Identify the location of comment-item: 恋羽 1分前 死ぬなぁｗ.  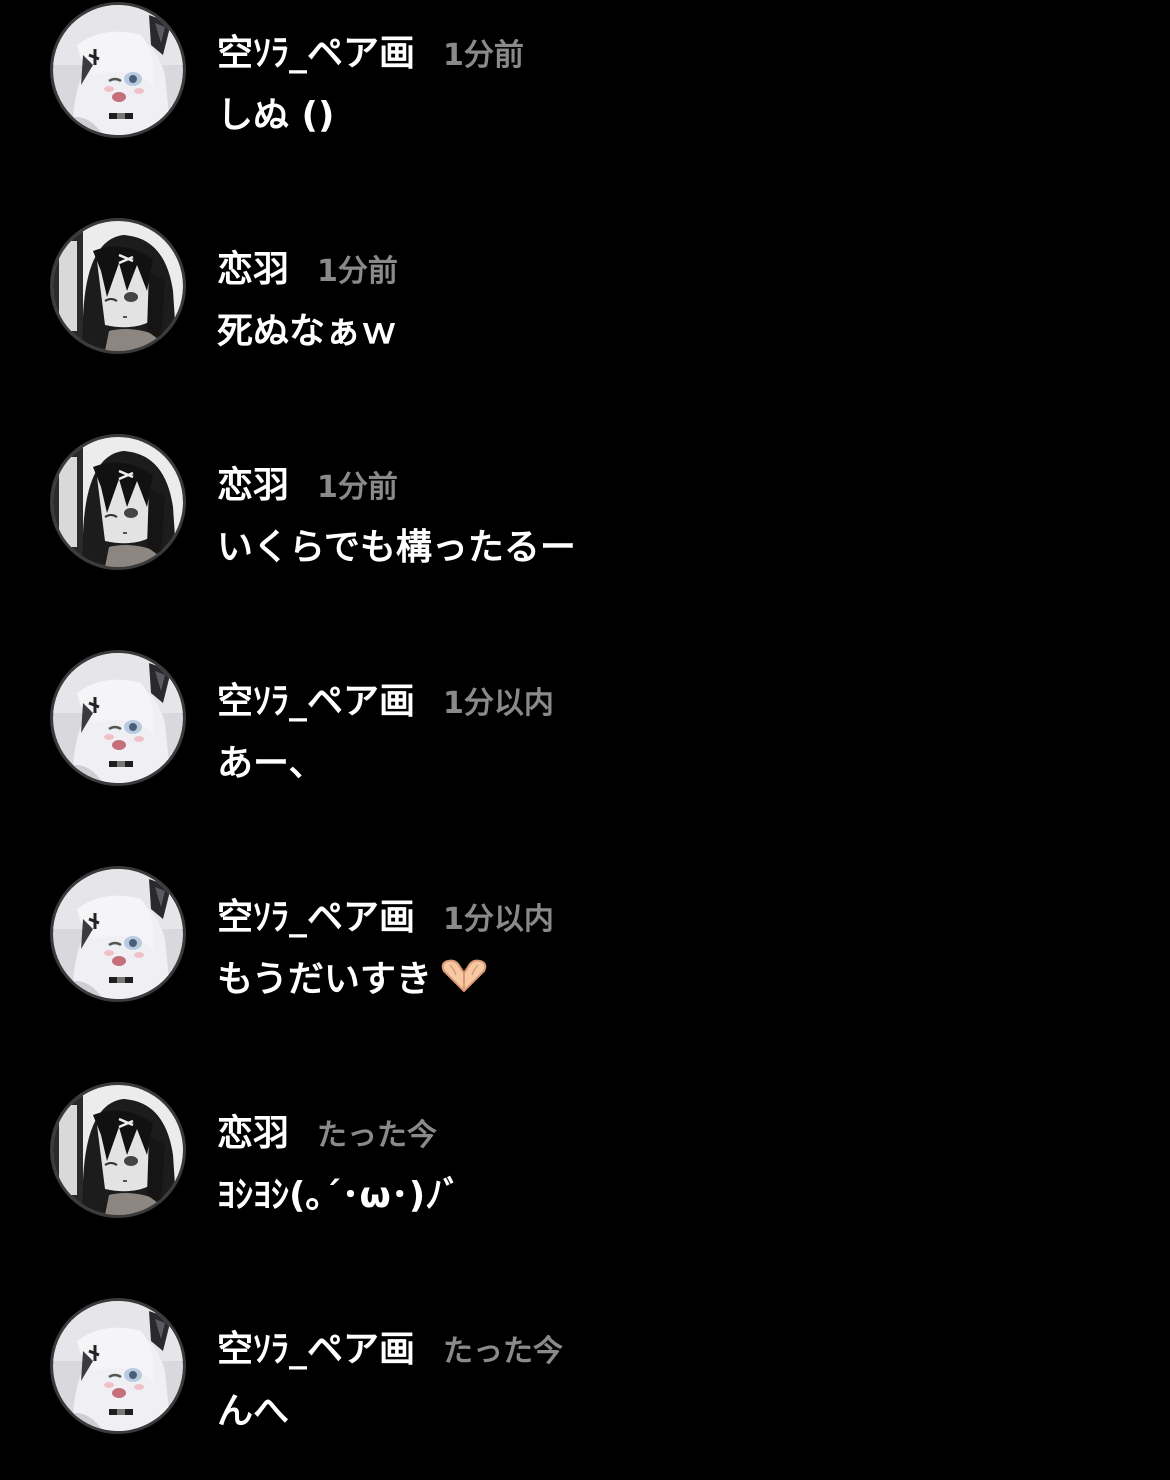
(585, 291).